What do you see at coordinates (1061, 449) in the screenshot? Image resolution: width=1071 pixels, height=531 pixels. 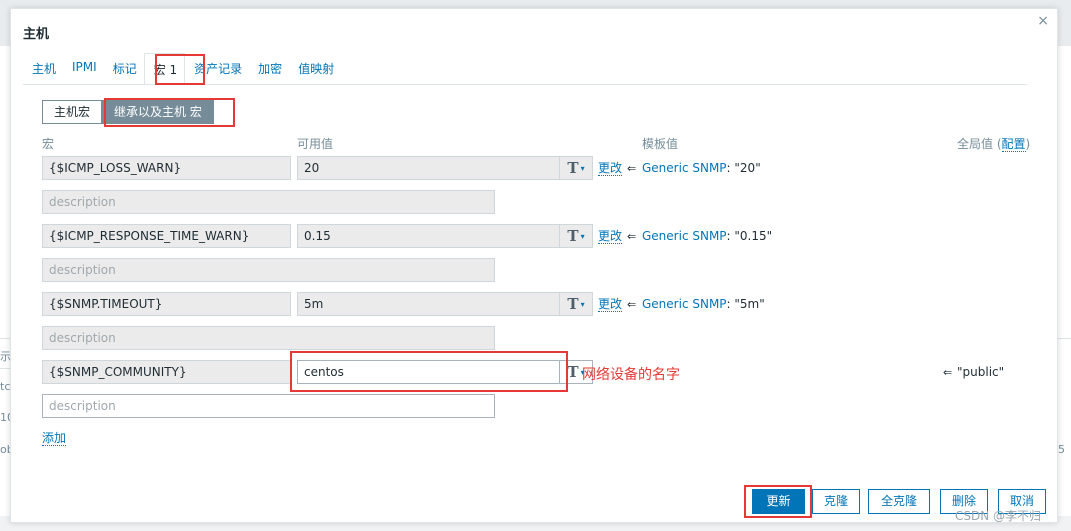 I see `background-text: 5` at bounding box center [1061, 449].